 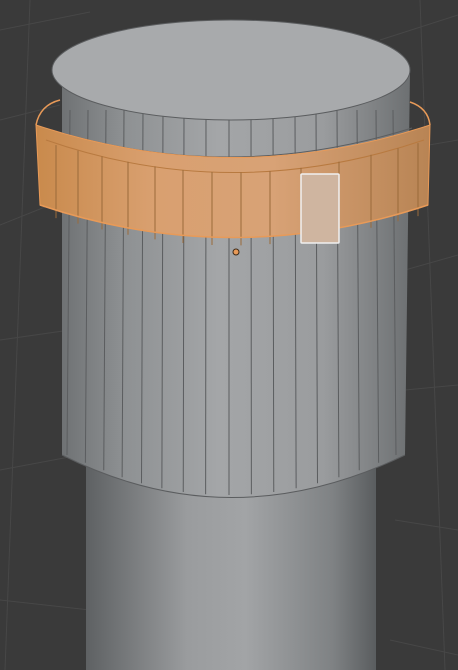 What do you see at coordinates (320, 208) in the screenshot?
I see `active-face` at bounding box center [320, 208].